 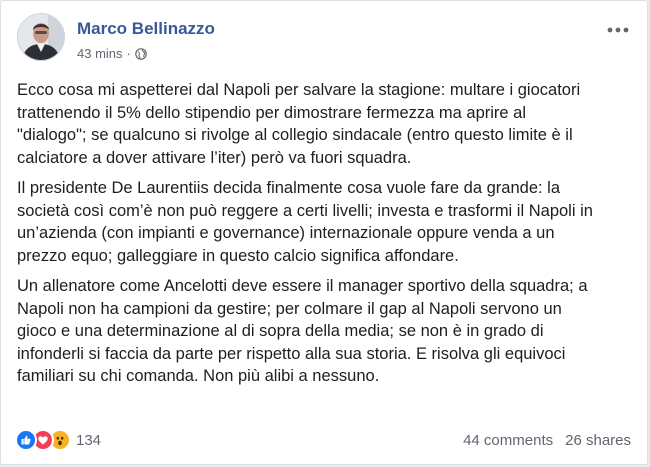 What do you see at coordinates (323, 440) in the screenshot?
I see `post-footer: 134 44 comments 26 shares` at bounding box center [323, 440].